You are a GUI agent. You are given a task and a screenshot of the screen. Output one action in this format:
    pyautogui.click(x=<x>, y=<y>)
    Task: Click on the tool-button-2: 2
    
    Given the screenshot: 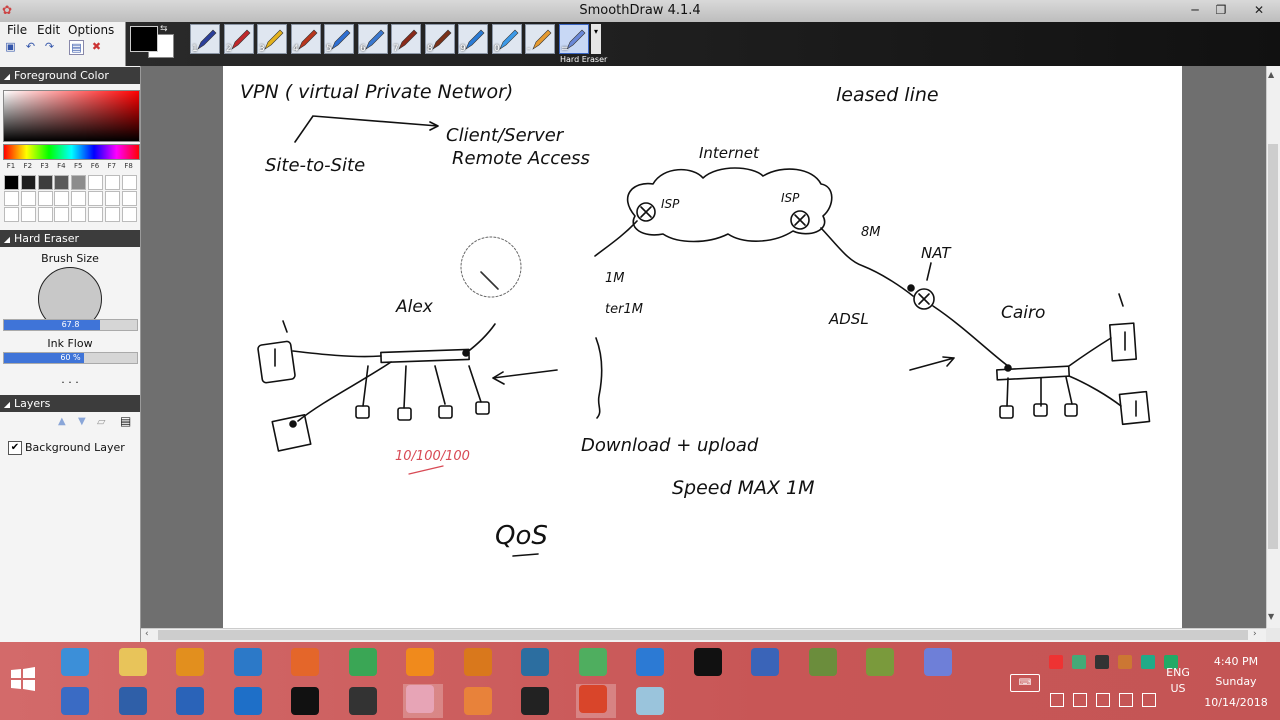 What is the action you would take?
    pyautogui.click(x=239, y=39)
    